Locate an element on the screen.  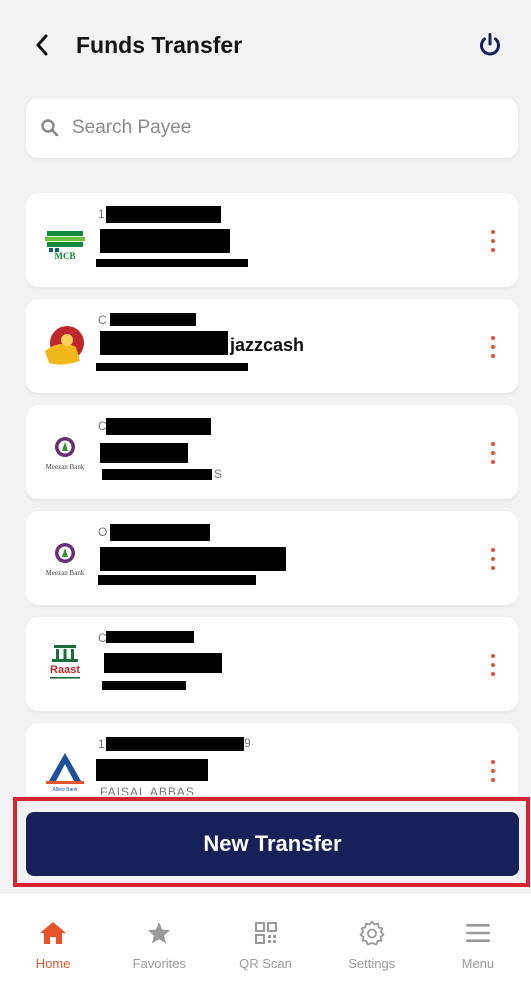
logout-button is located at coordinates (490, 45).